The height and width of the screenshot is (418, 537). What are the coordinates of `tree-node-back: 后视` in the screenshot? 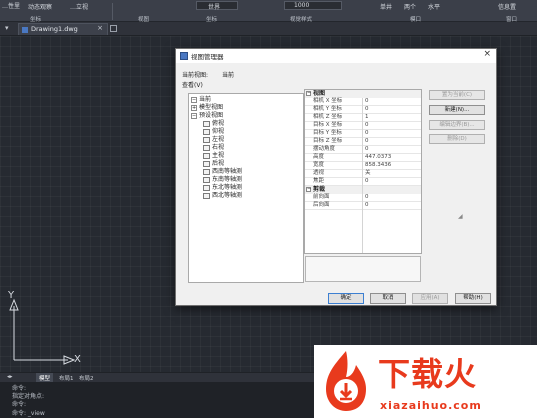 It's located at (213, 164).